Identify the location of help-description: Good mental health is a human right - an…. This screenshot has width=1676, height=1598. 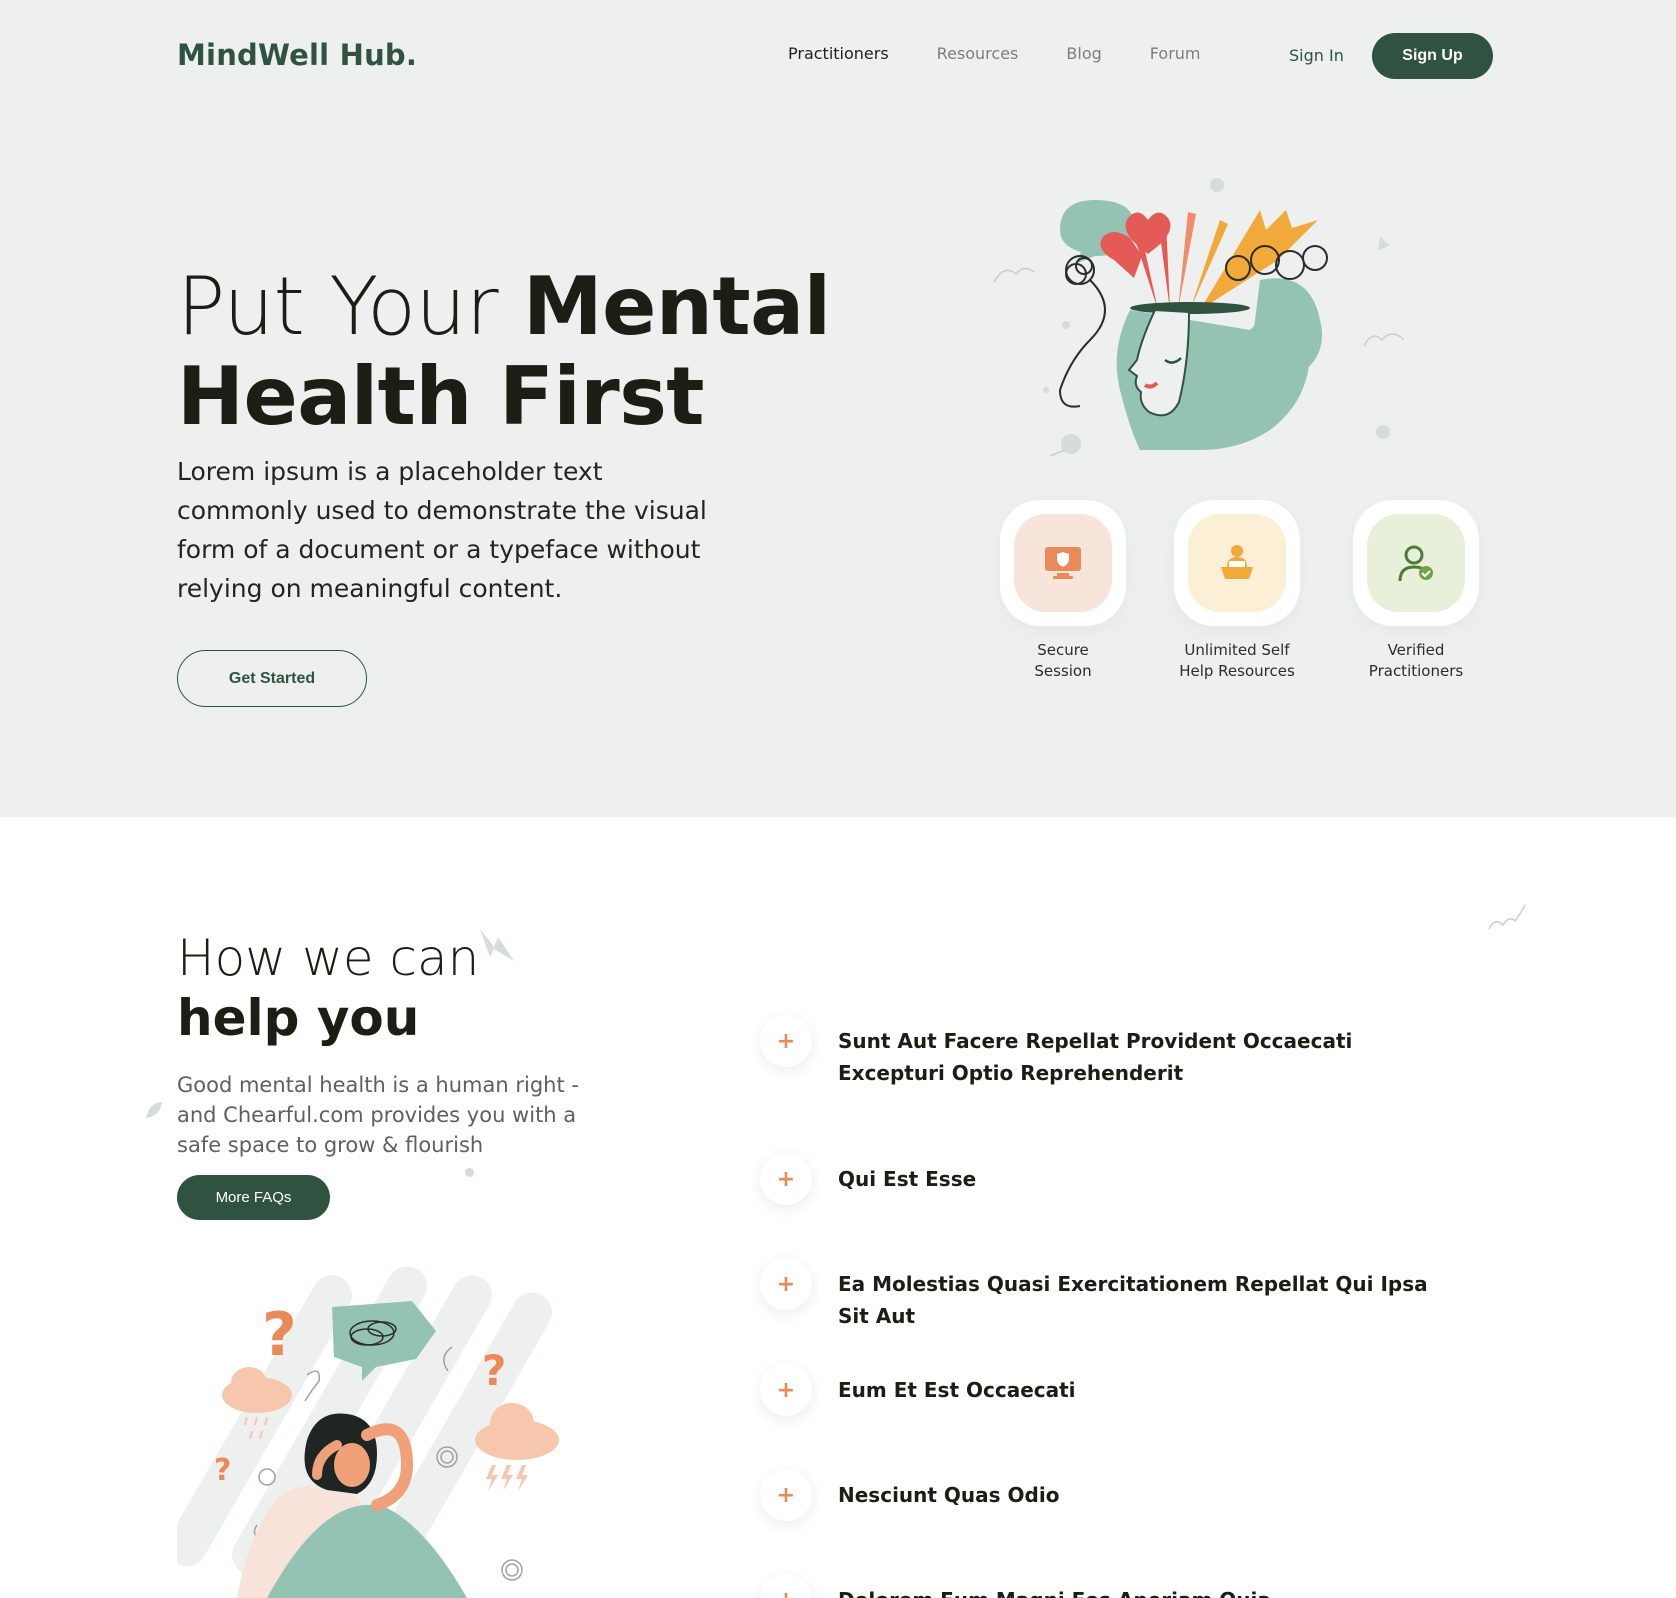
(378, 1115).